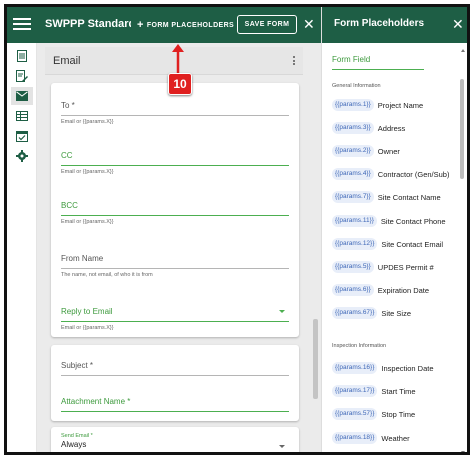 The height and width of the screenshot is (459, 474). I want to click on placeholder-name: Site Size, so click(396, 313).